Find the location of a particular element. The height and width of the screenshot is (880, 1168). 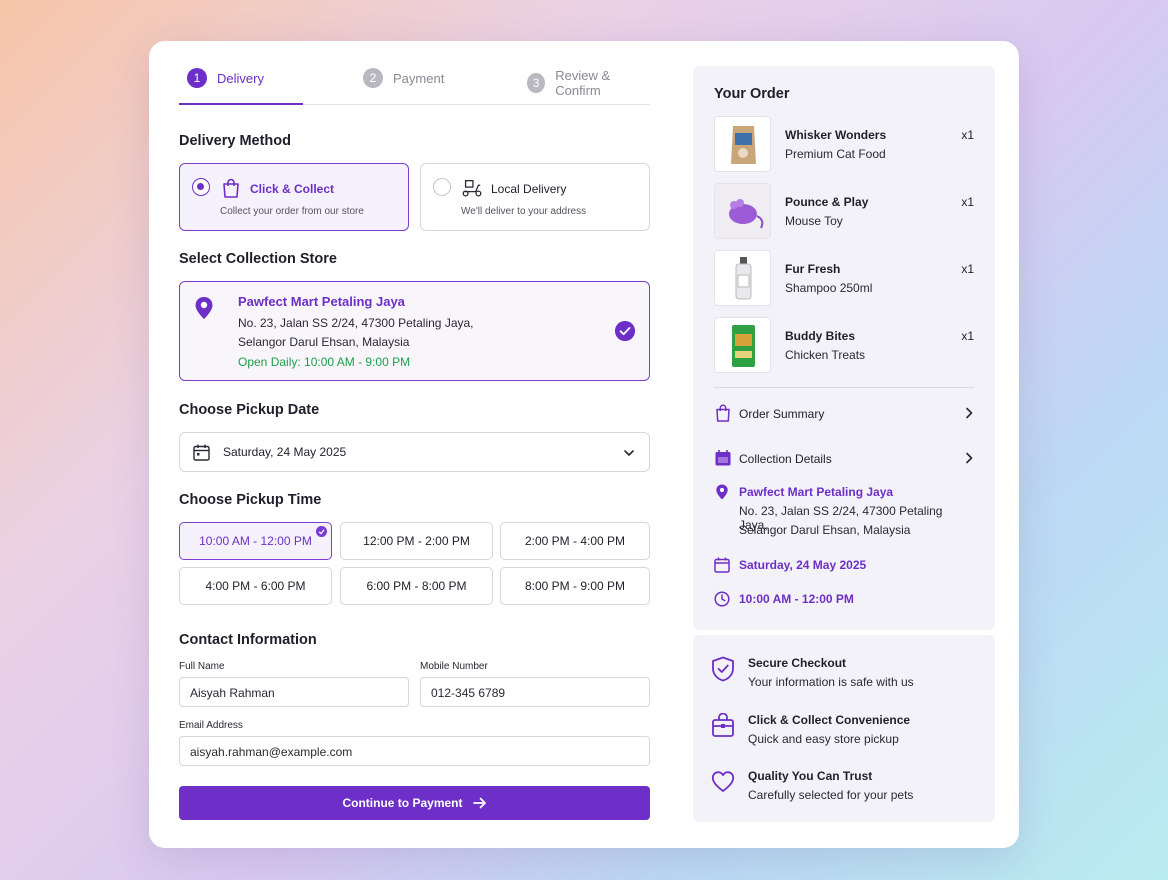

trust-title: Secure Checkout is located at coordinates (797, 663).